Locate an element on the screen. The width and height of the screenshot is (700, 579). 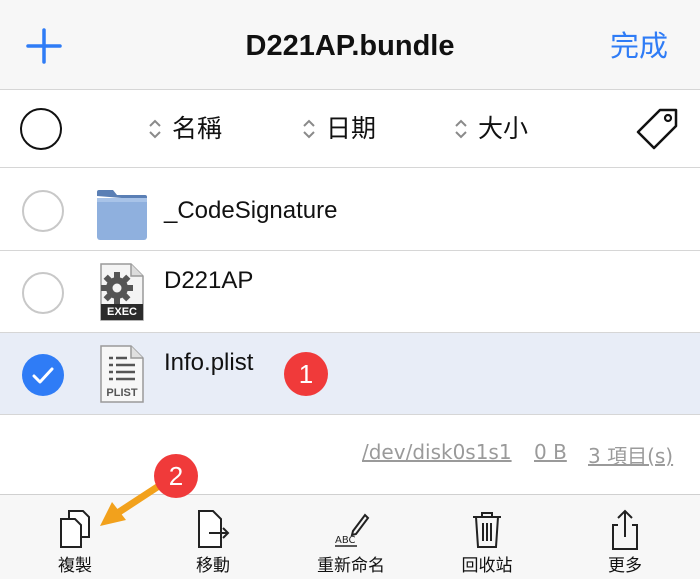
move-label: 移動 is located at coordinates (213, 566).